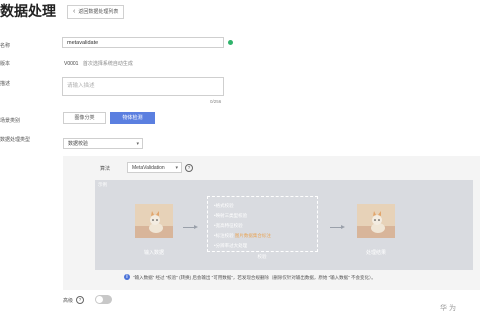 The width and height of the screenshot is (480, 320). What do you see at coordinates (262, 257) in the screenshot?
I see `center-caption: 校验` at bounding box center [262, 257].